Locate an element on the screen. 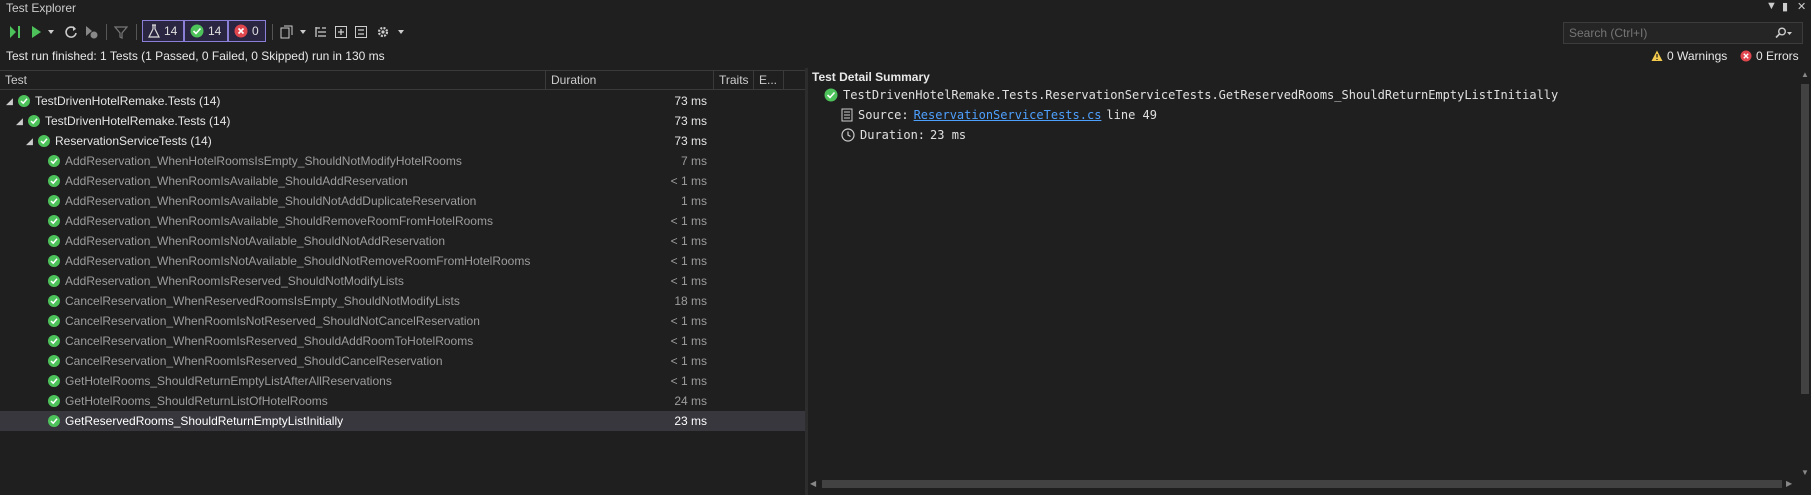 This screenshot has height=495, width=1811. search-box is located at coordinates (1683, 33).